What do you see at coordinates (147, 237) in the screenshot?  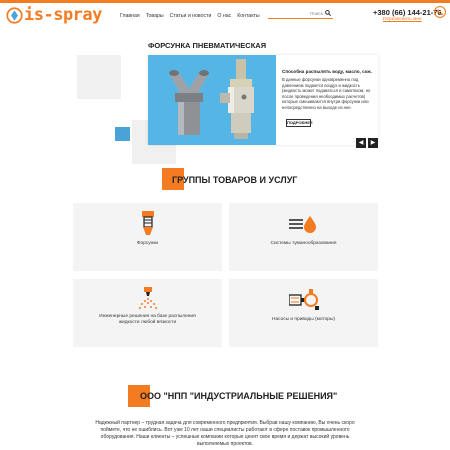 I see `group-card-nozzles: Форсунки` at bounding box center [147, 237].